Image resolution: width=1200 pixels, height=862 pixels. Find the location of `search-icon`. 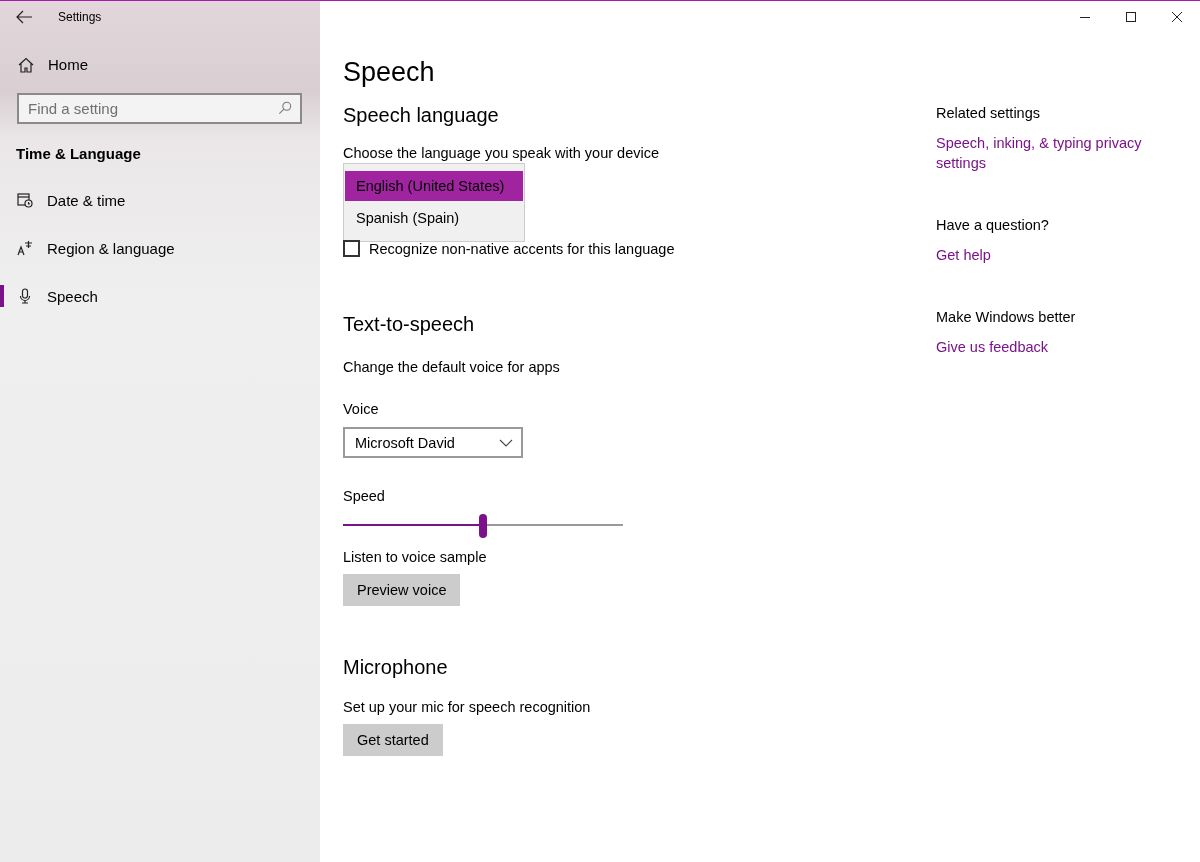

search-icon is located at coordinates (285, 108).